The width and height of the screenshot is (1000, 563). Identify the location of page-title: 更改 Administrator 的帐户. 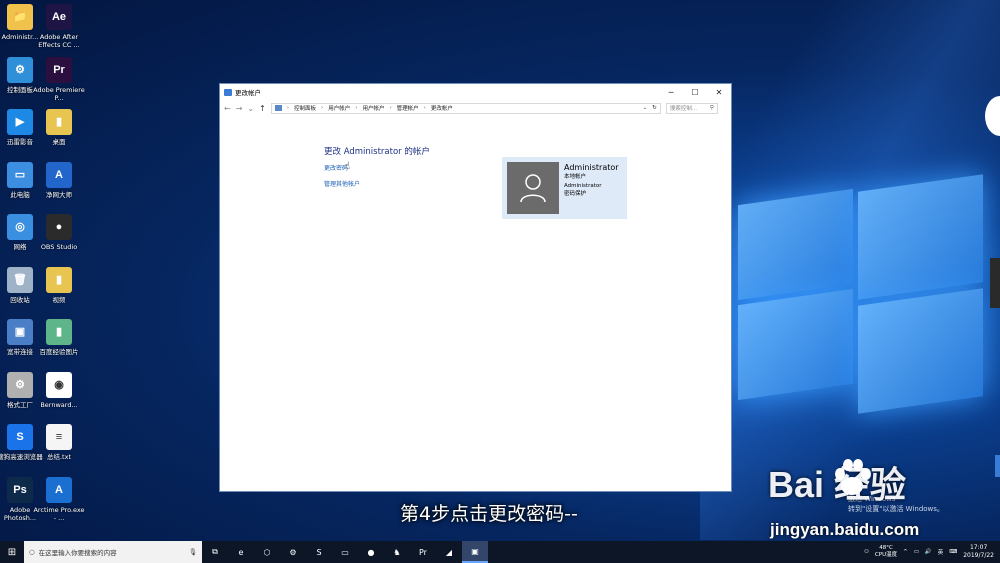
(377, 152).